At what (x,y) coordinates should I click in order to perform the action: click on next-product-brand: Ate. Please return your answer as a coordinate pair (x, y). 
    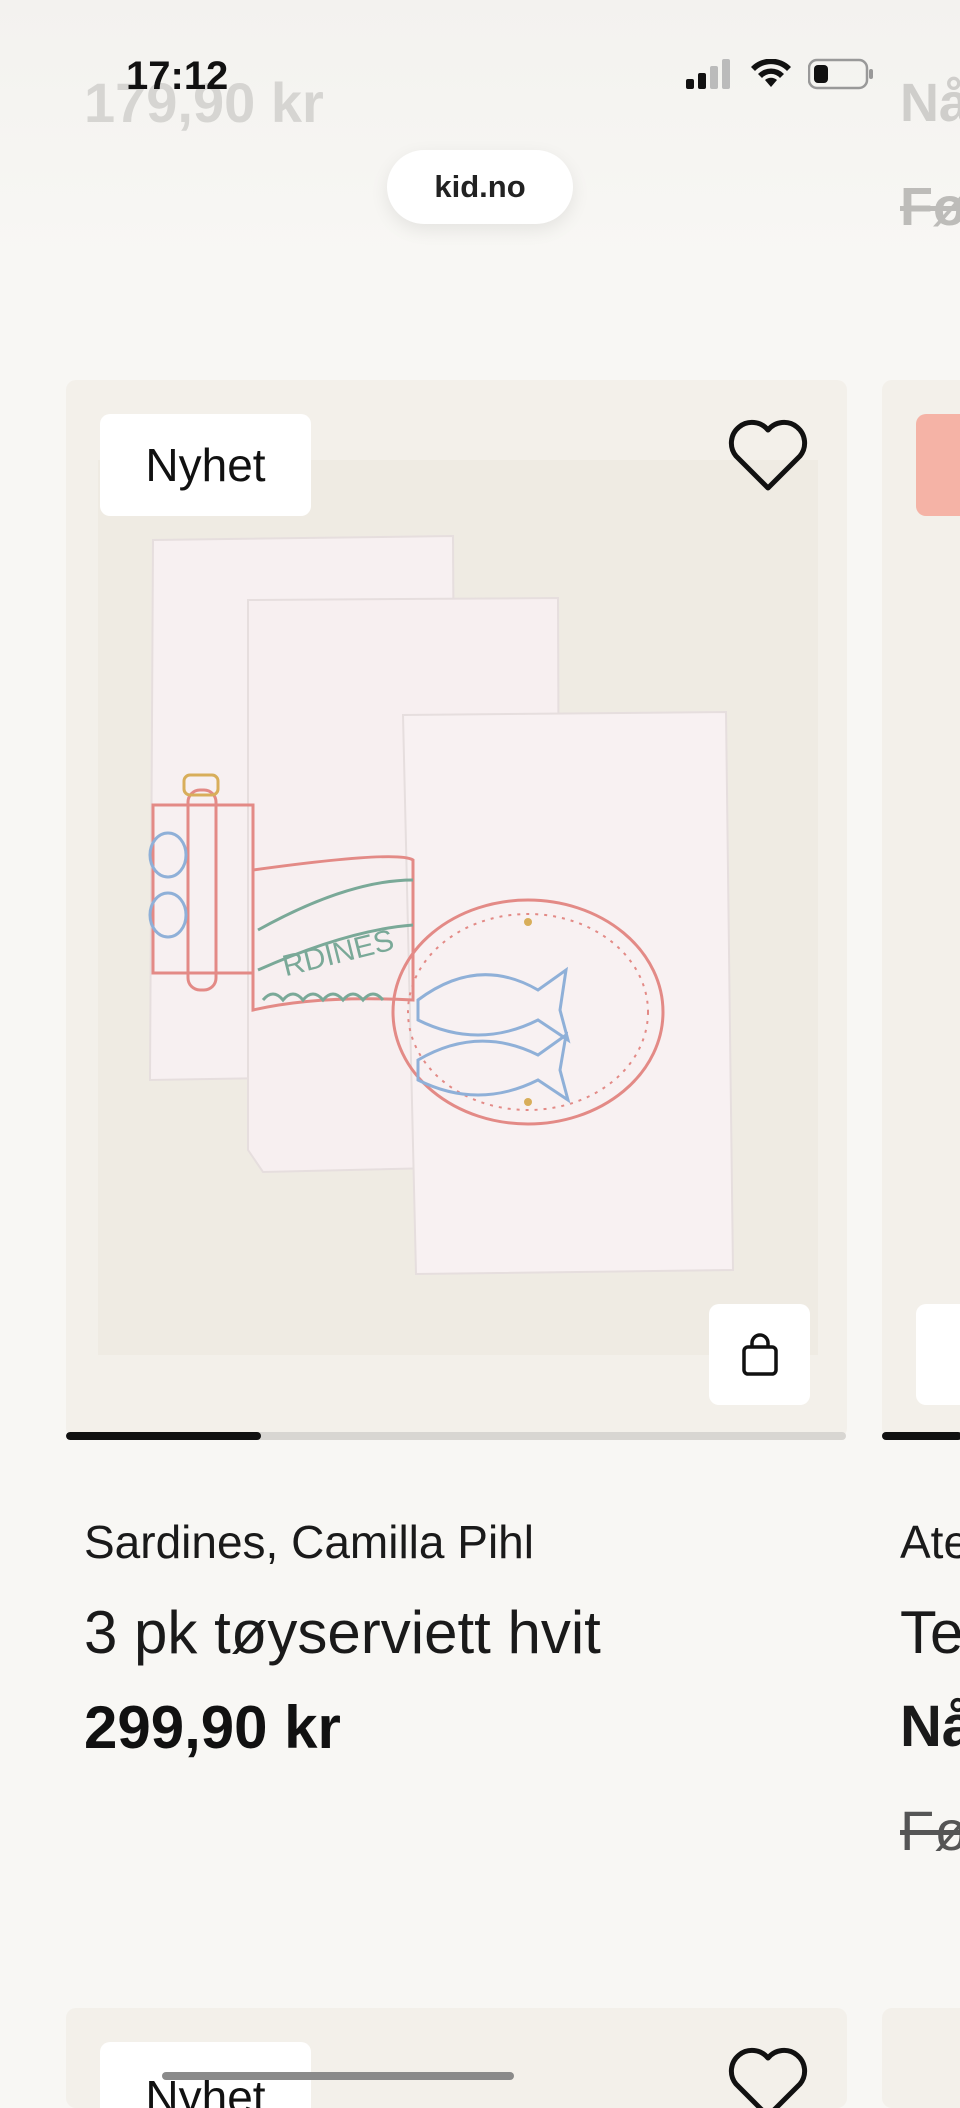
    Looking at the image, I should click on (930, 1542).